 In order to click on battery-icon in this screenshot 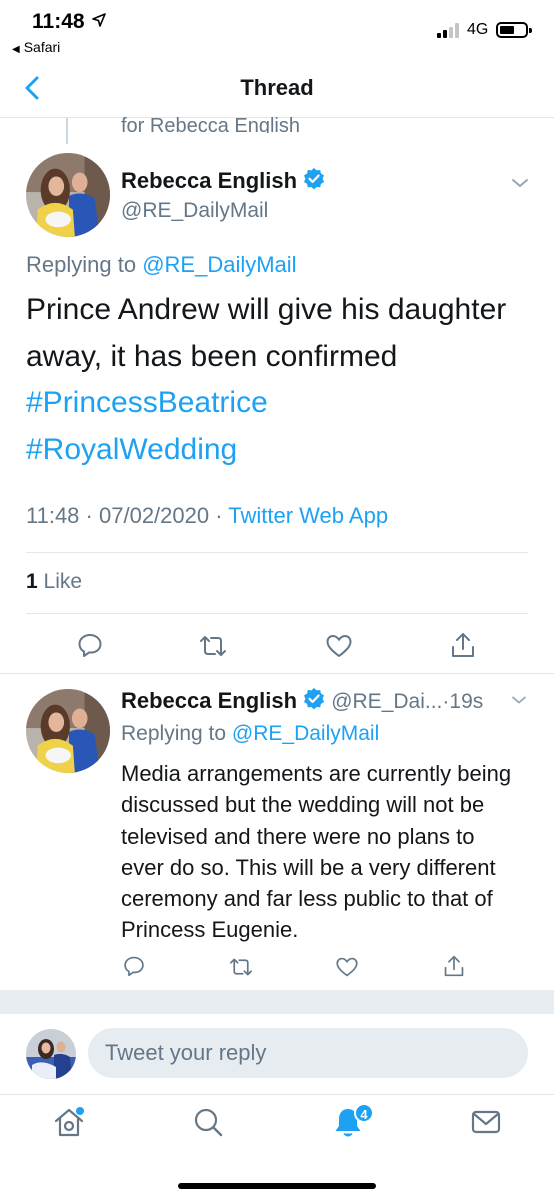, I will do `click(514, 30)`.